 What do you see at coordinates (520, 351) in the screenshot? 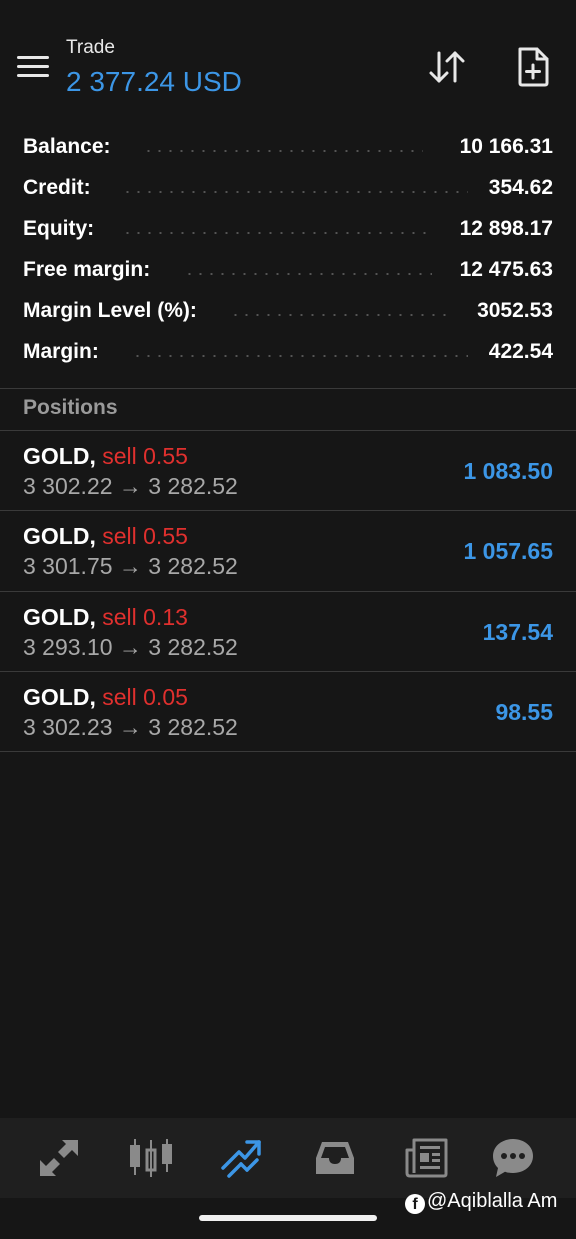
I see `summary-value: 422.54` at bounding box center [520, 351].